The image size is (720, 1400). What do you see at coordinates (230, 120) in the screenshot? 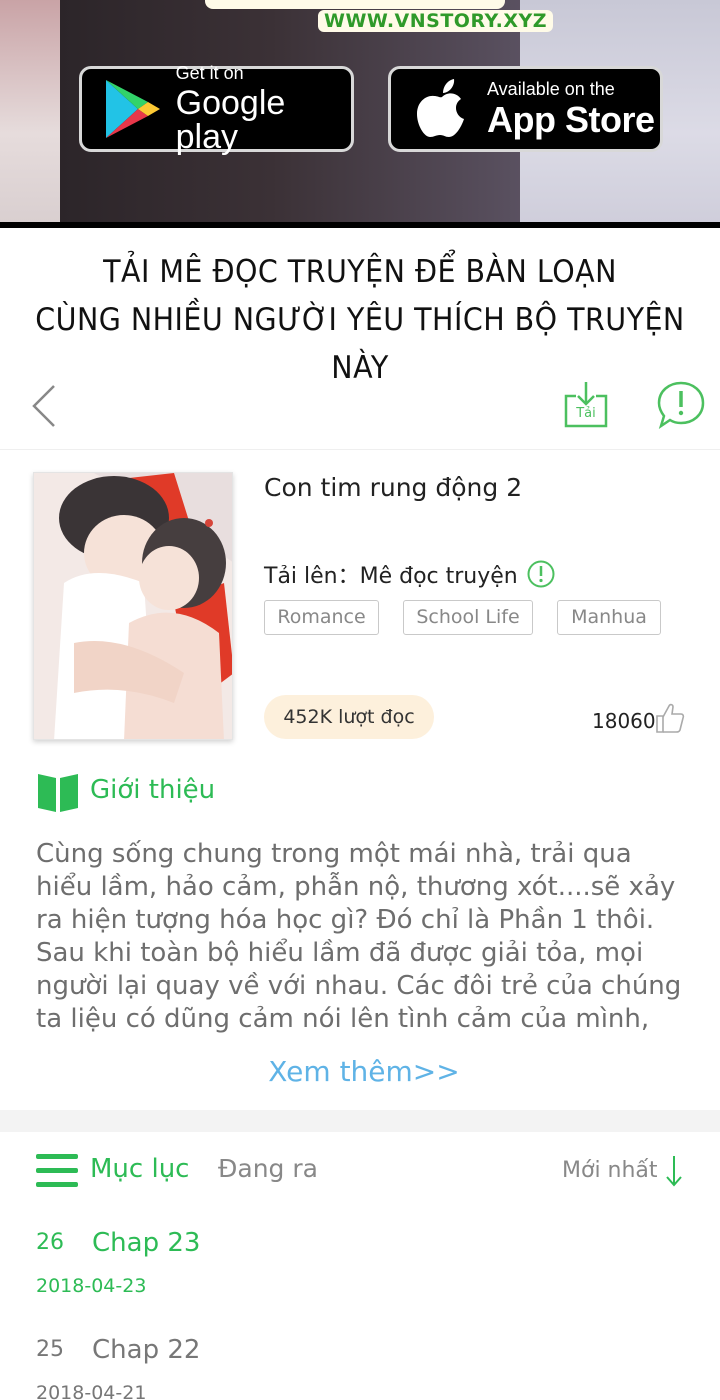
I see `google-play-big-label: Google play` at bounding box center [230, 120].